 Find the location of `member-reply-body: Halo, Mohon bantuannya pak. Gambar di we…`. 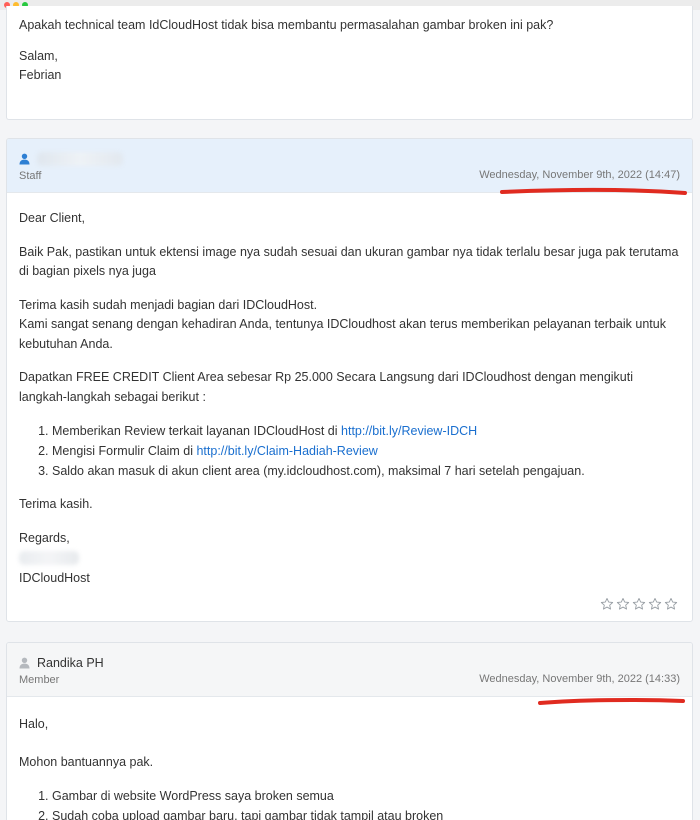

member-reply-body: Halo, Mohon bantuannya pak. Gambar di we… is located at coordinates (349, 758).